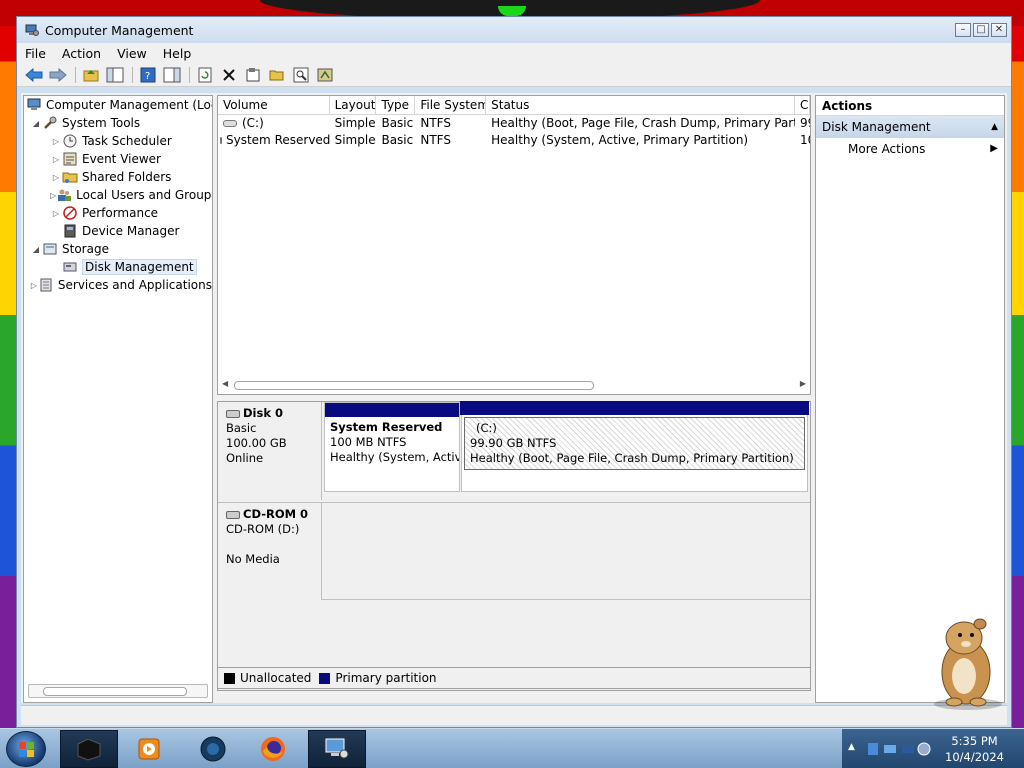  What do you see at coordinates (118, 231) in the screenshot?
I see `tree-item-device-manager: Device Manager` at bounding box center [118, 231].